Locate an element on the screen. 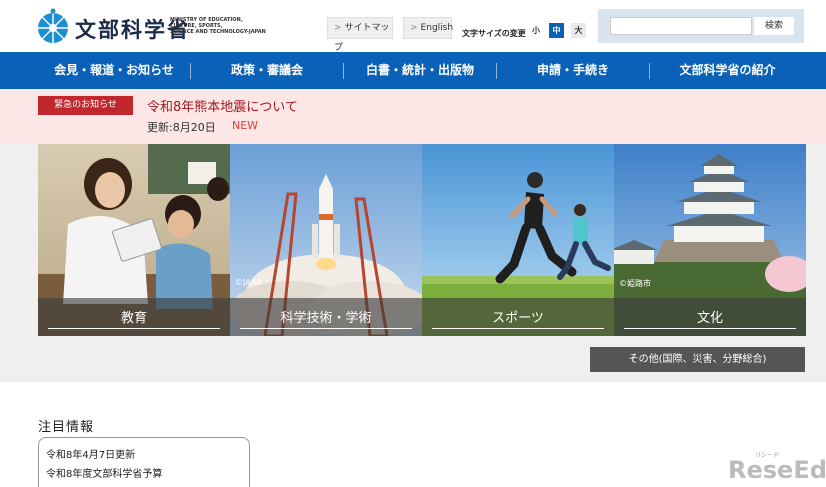  tile-caption: 教育 is located at coordinates (134, 317).